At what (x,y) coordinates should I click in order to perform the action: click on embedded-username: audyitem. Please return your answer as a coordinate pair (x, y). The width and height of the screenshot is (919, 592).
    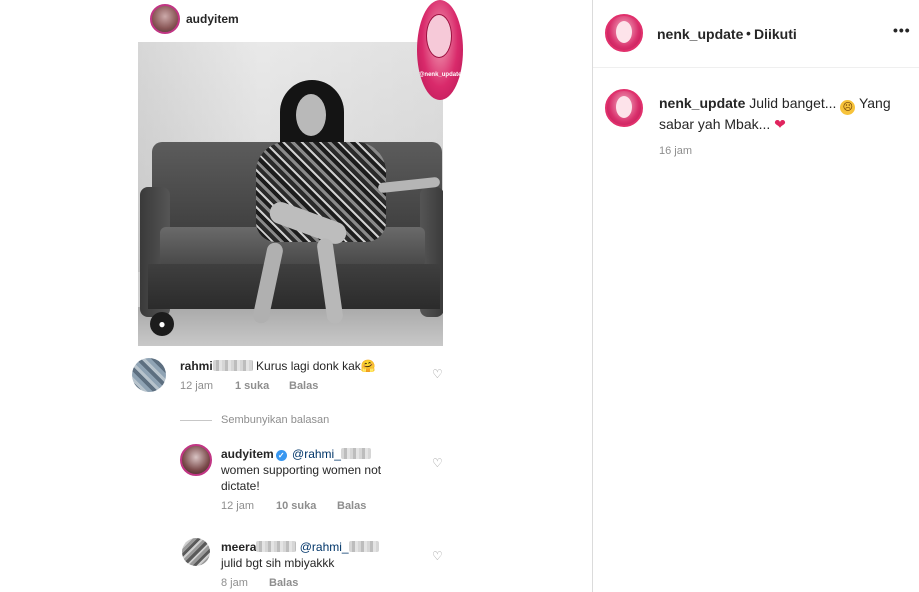
    Looking at the image, I should click on (212, 19).